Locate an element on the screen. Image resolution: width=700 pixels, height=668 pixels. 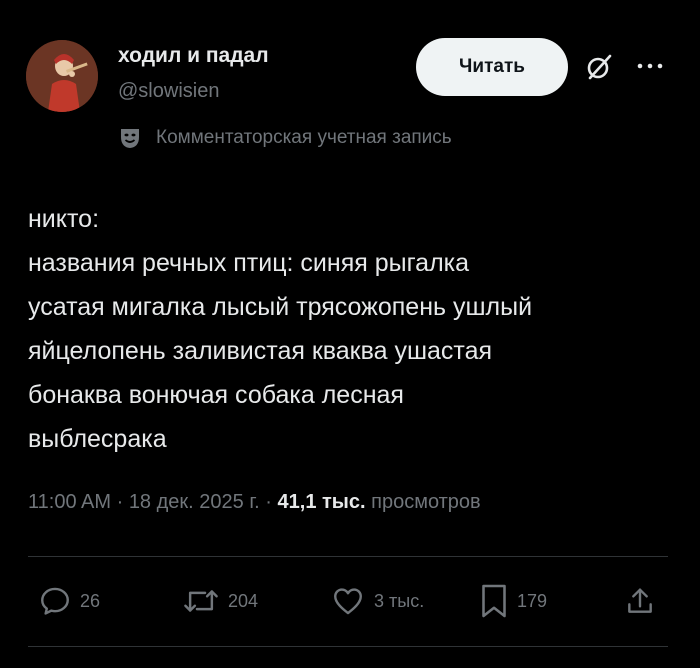
share-button is located at coordinates (640, 601).